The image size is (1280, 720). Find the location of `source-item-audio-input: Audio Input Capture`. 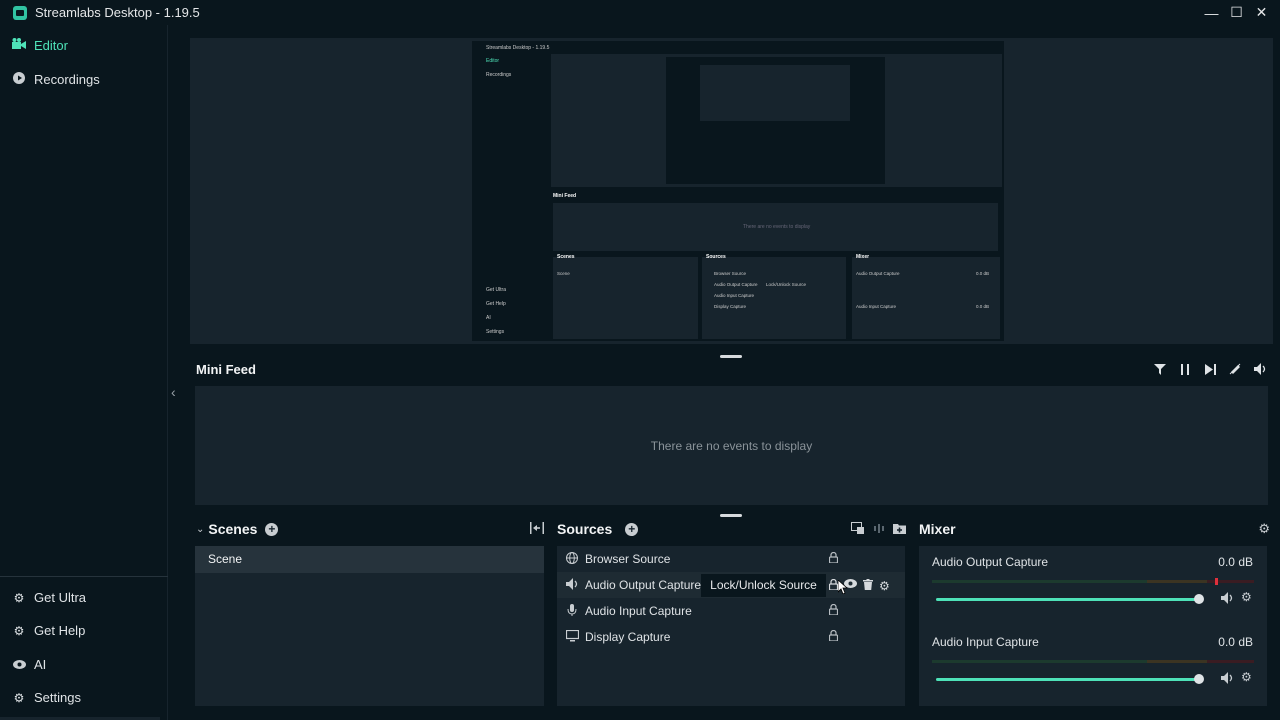

source-item-audio-input: Audio Input Capture is located at coordinates (731, 611).